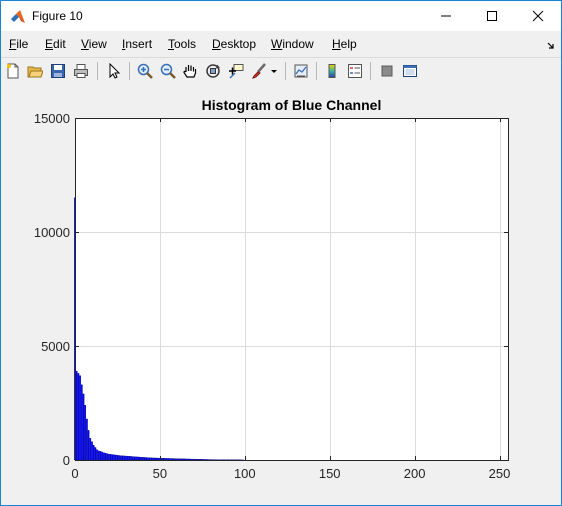 The height and width of the screenshot is (506, 562). Describe the element at coordinates (81, 71) in the screenshot. I see `print-icon` at that location.